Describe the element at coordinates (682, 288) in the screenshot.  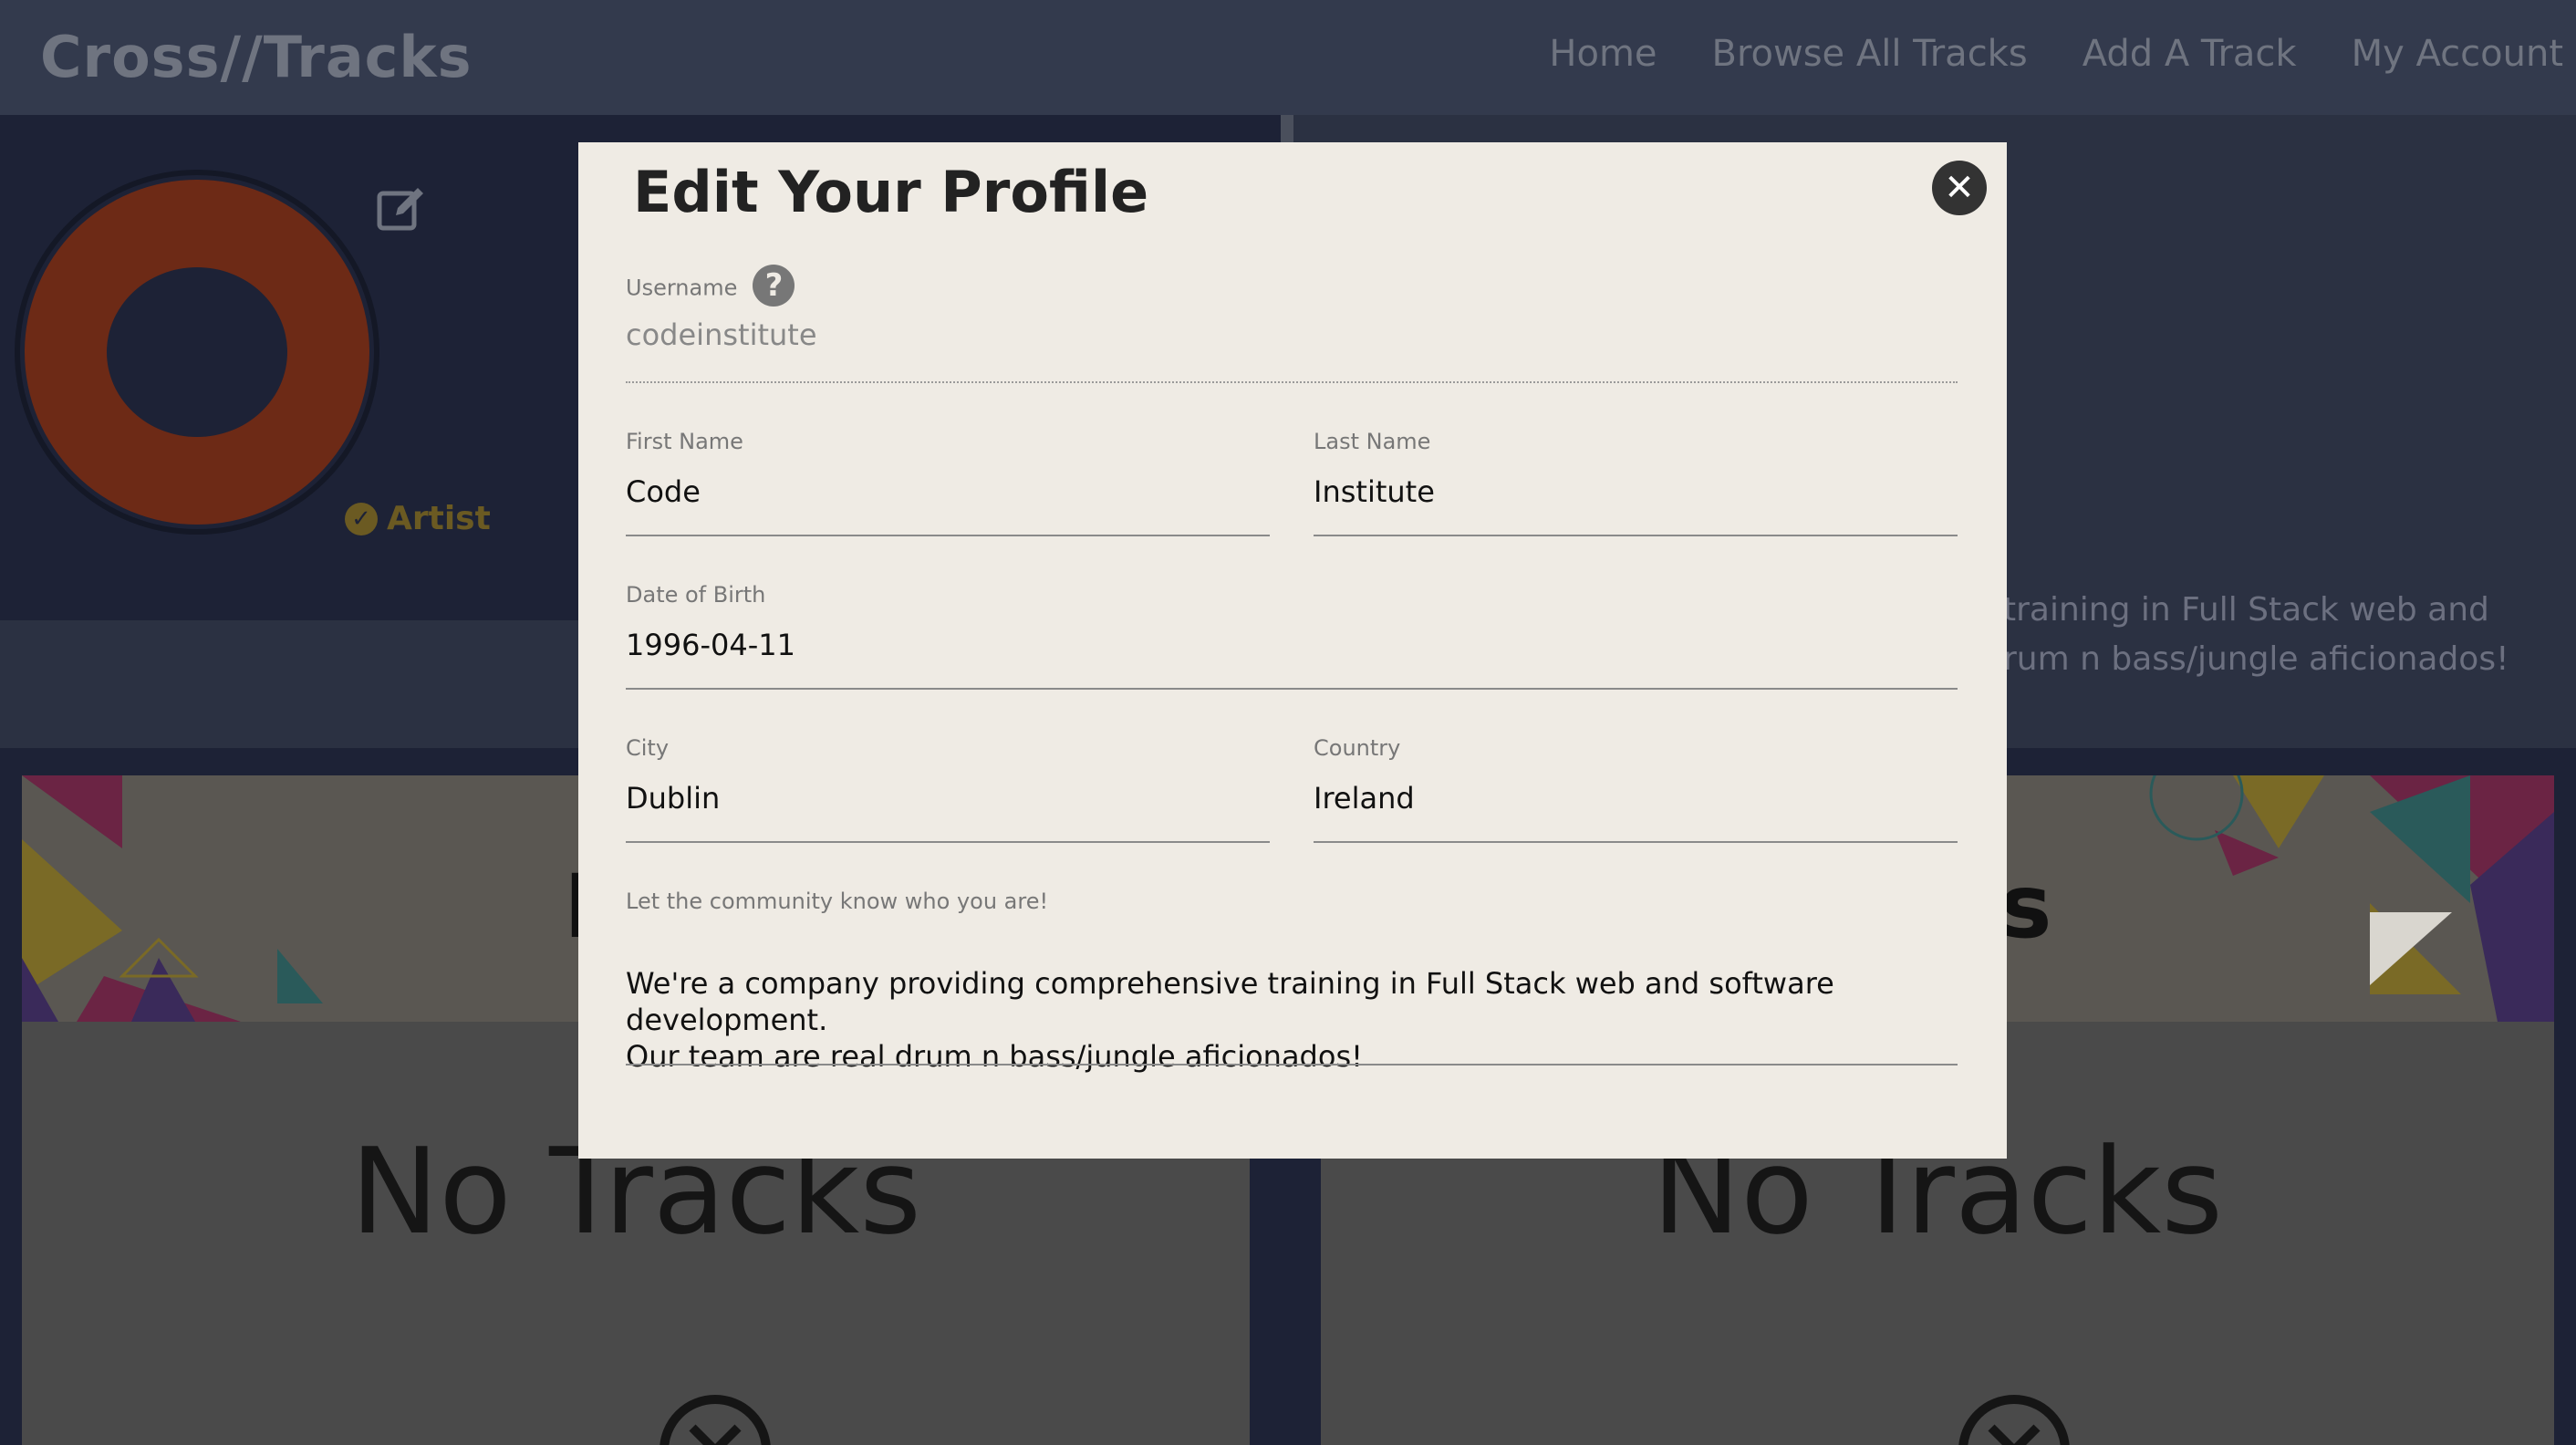
I see `username-label: Username` at that location.